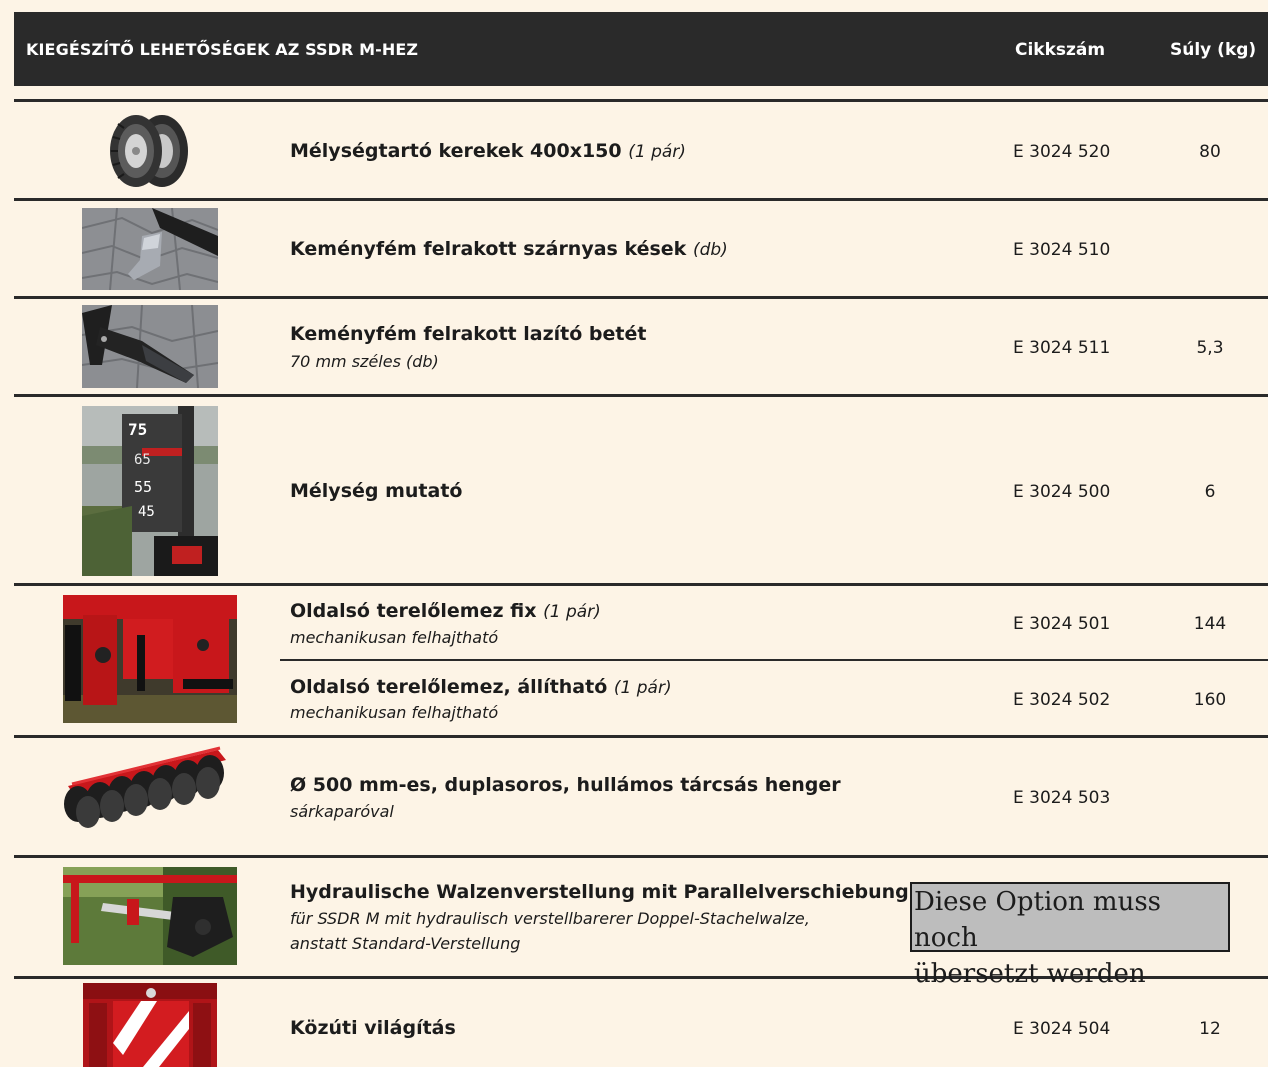 This screenshot has height=1067, width=1268. Describe the element at coordinates (149, 151) in the screenshot. I see `tire-pair-icon` at that location.